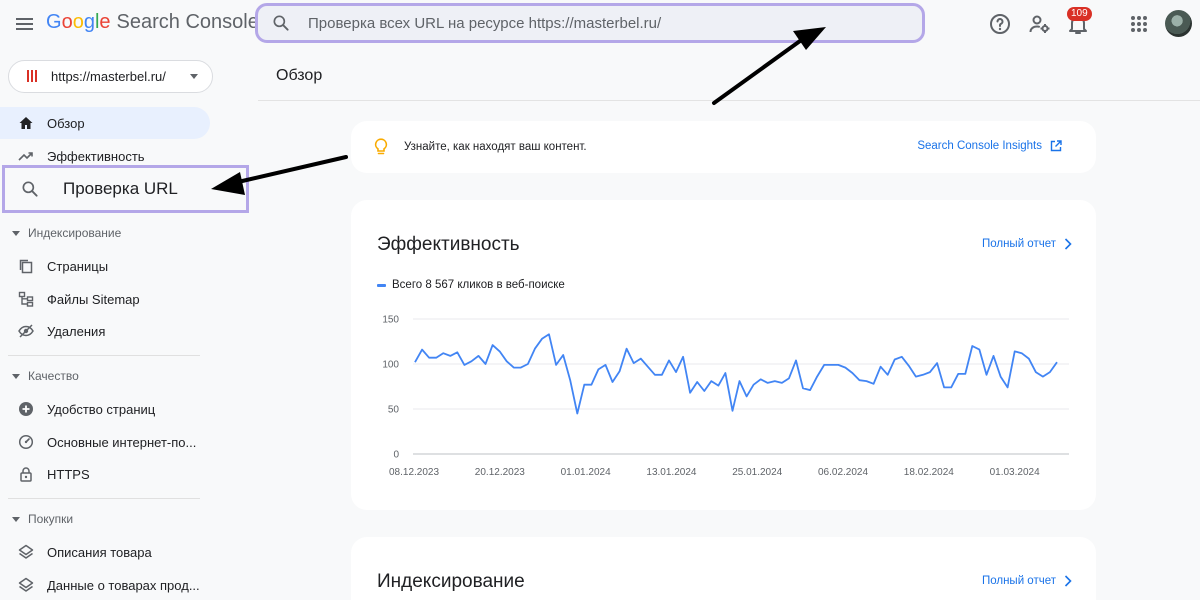  Describe the element at coordinates (414, 472) in the screenshot. I see `x-tick-label: 08.12.2023` at that location.